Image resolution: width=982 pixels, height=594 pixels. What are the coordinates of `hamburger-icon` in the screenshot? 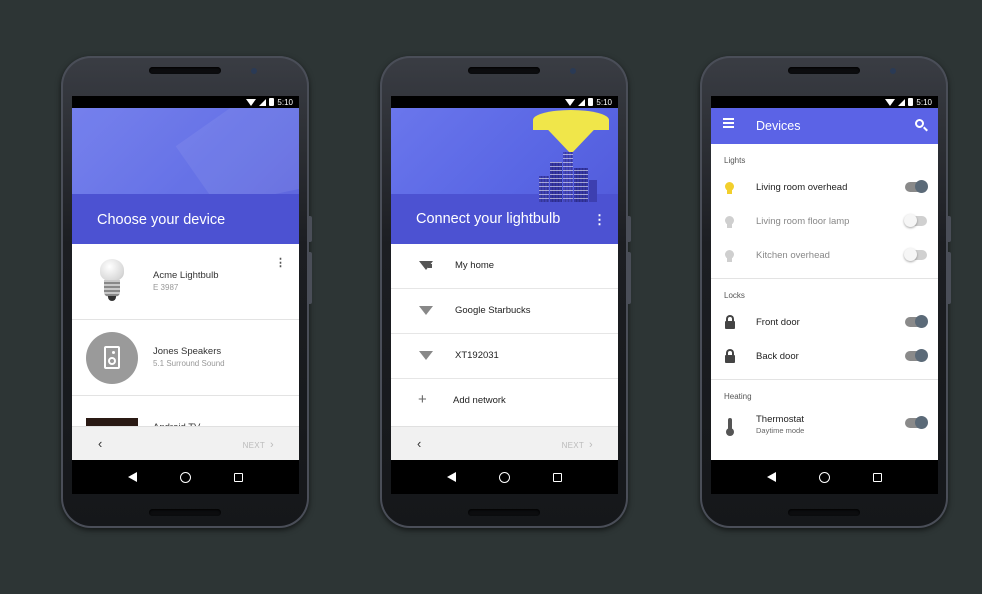 It's located at (728, 123).